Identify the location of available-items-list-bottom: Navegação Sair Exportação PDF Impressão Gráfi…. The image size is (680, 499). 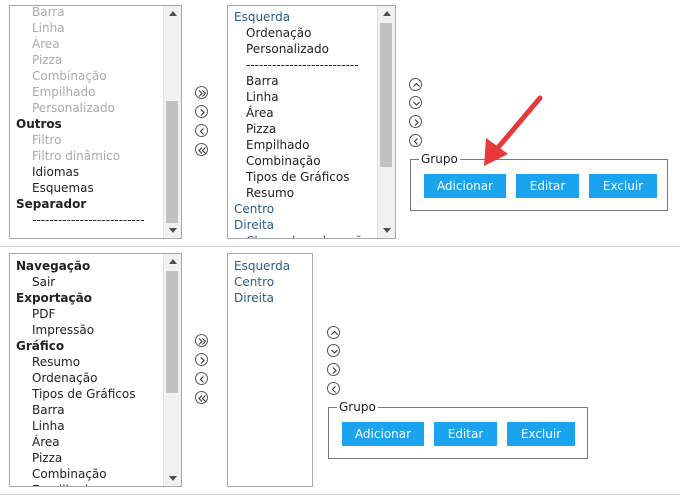
(95, 370).